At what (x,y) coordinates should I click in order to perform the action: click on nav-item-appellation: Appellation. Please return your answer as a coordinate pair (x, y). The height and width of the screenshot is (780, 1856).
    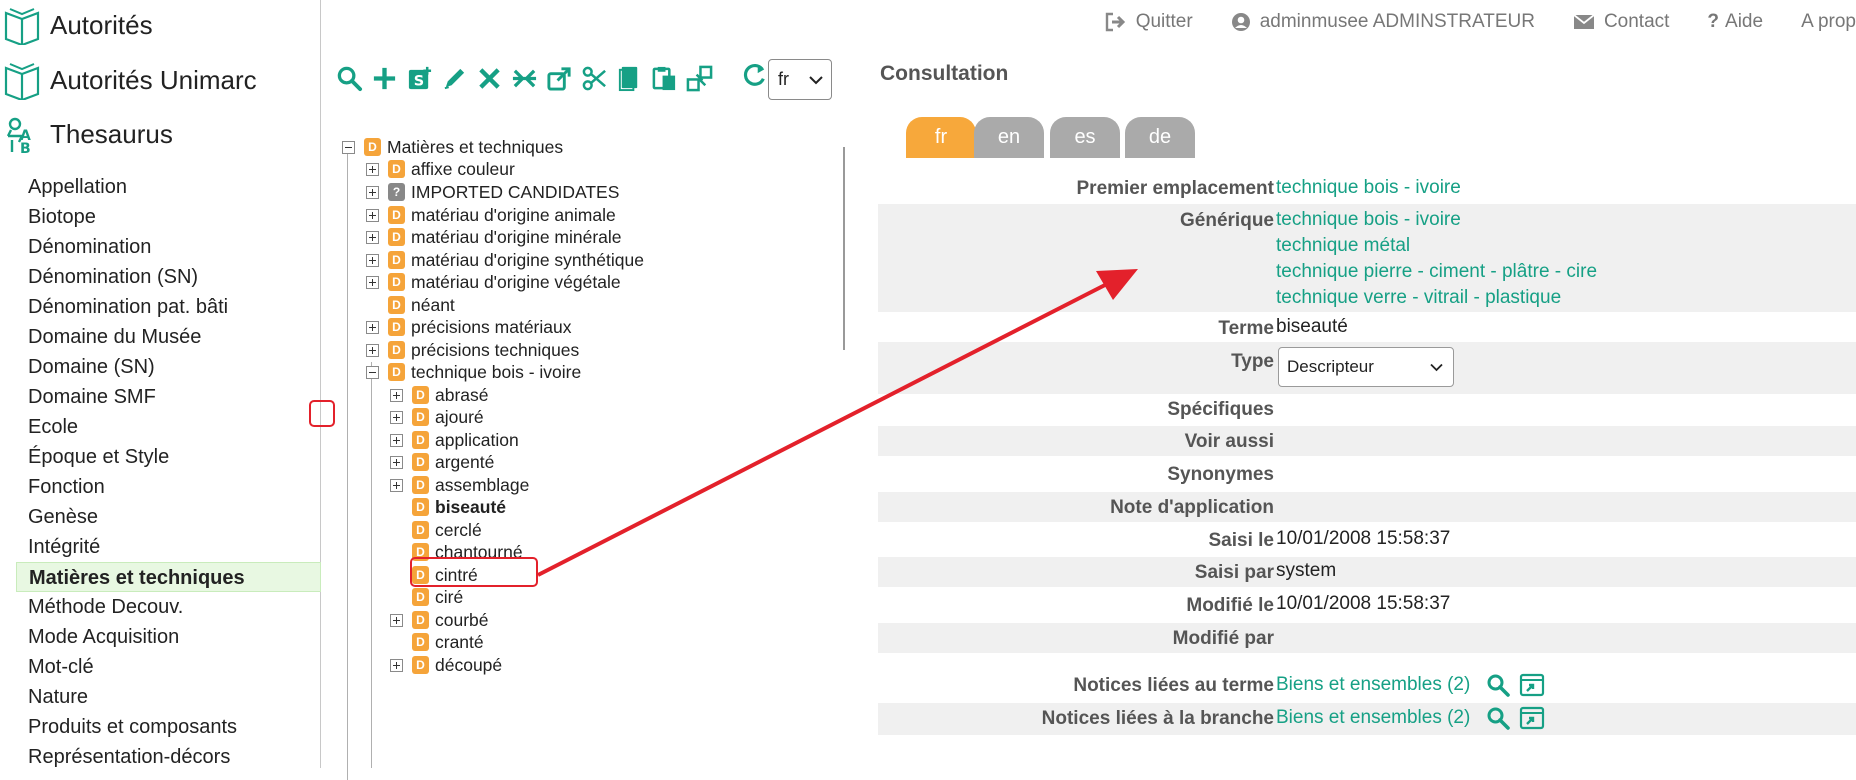
    Looking at the image, I should click on (168, 187).